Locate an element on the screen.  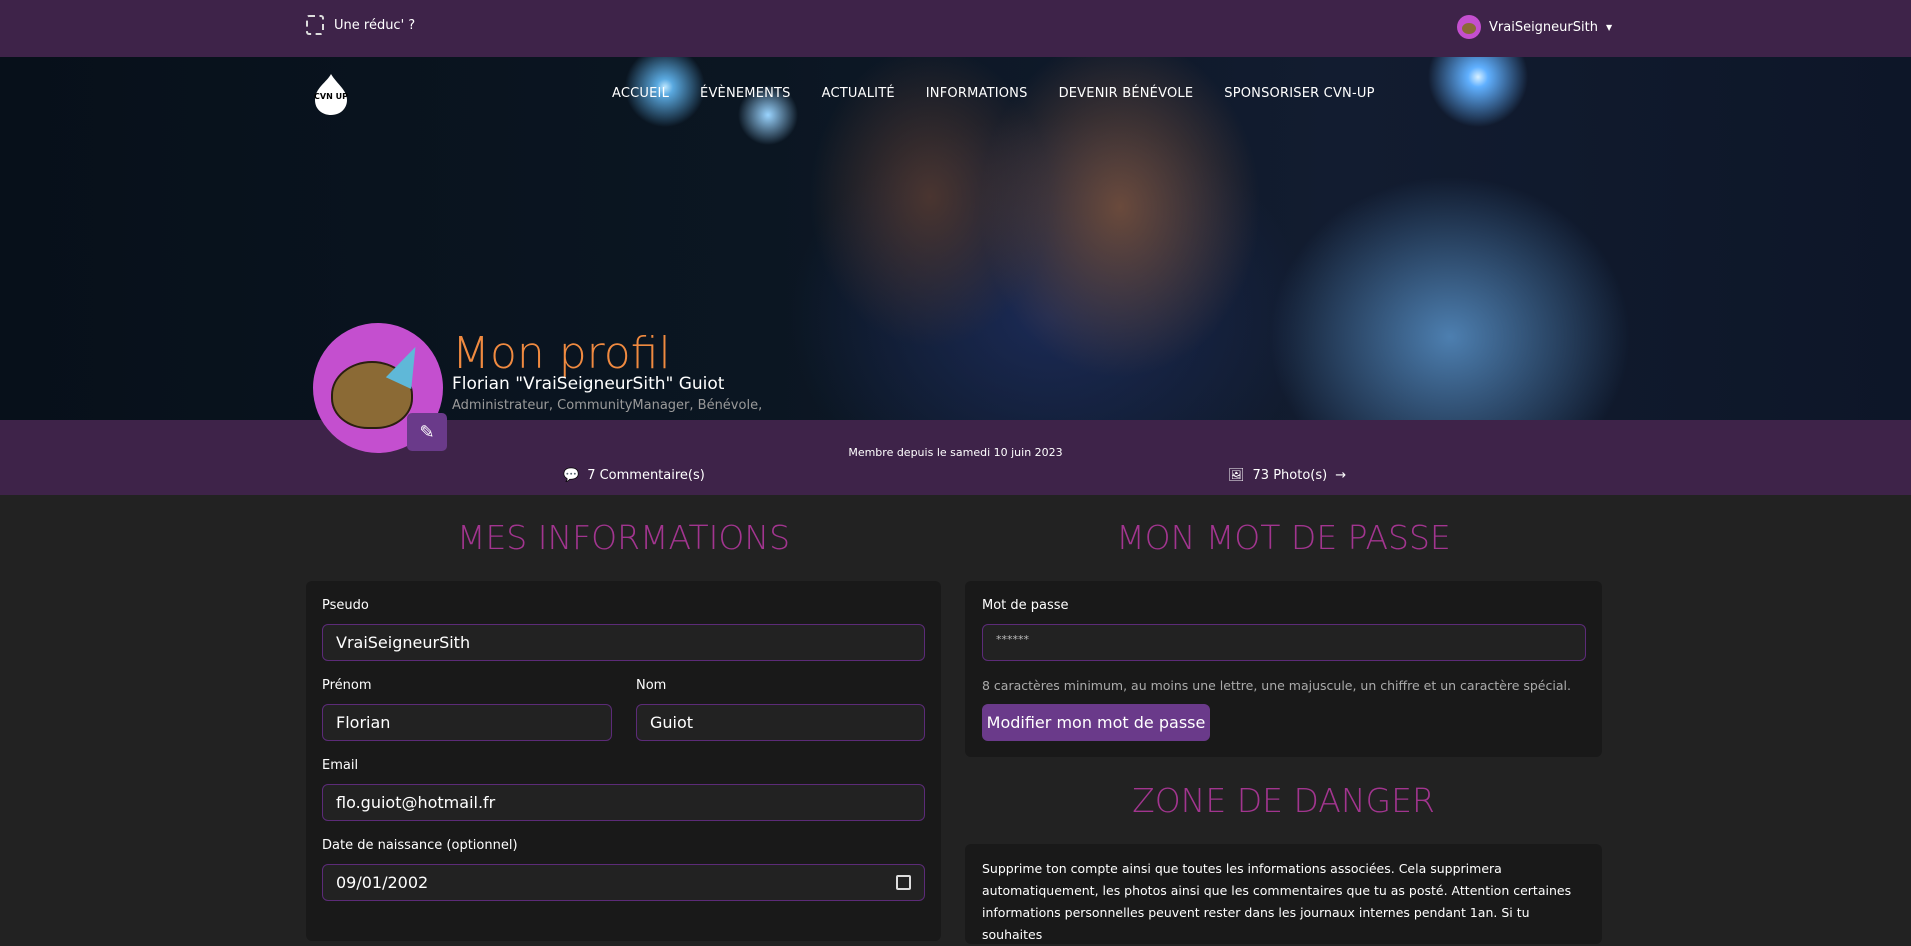
pencil-icon: ✎ is located at coordinates (427, 432).